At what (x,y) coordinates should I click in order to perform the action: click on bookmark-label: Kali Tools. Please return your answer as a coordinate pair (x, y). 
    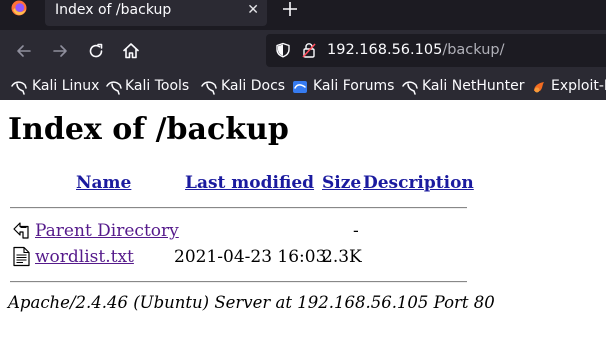
    Looking at the image, I should click on (157, 86).